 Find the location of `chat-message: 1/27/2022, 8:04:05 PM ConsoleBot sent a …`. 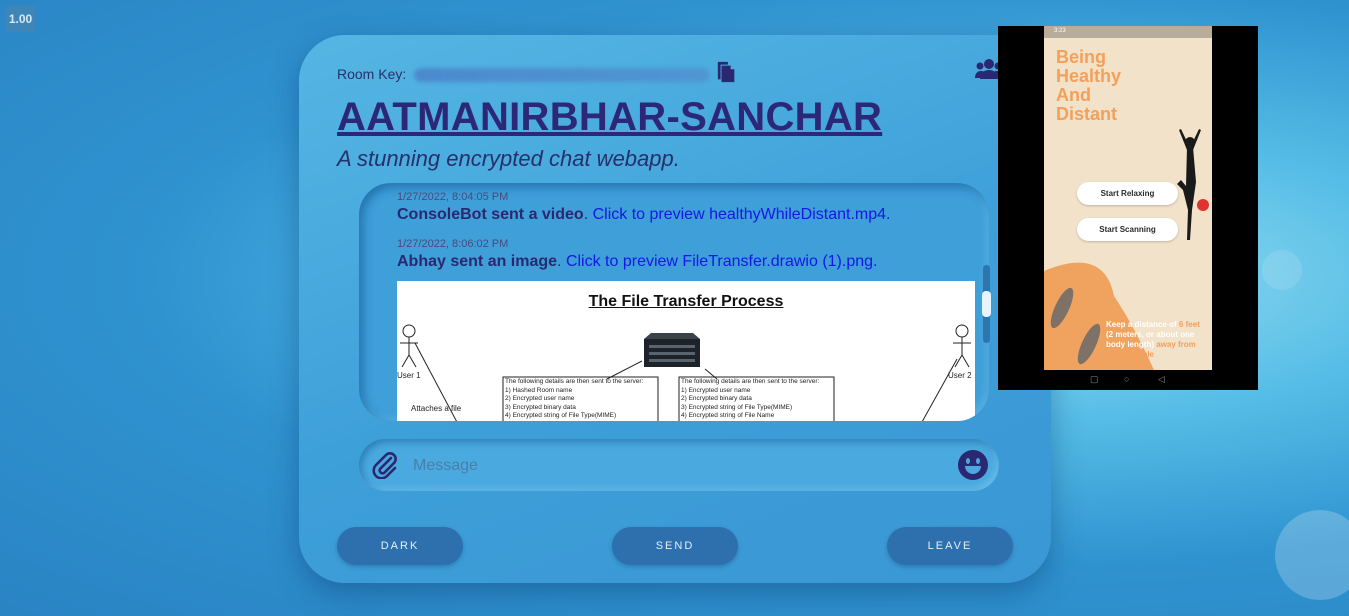

chat-message: 1/27/2022, 8:04:05 PM ConsoleBot sent a … is located at coordinates (686, 207).